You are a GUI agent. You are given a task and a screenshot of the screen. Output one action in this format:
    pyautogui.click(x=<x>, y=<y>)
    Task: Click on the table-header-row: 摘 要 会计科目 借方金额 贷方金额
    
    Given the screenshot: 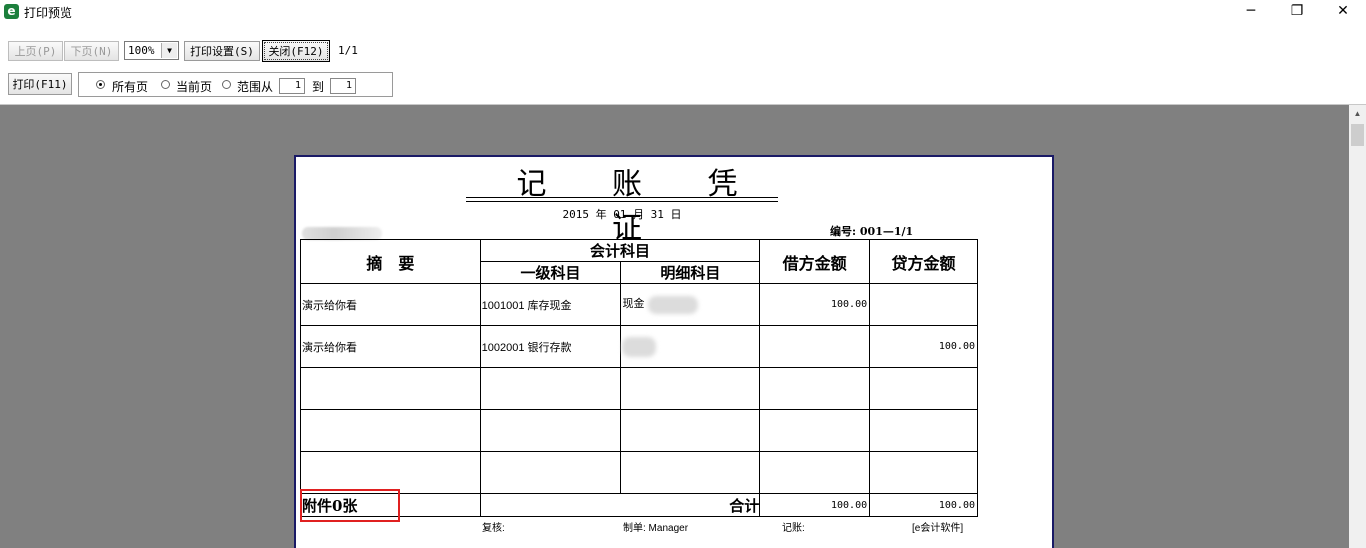 What is the action you would take?
    pyautogui.click(x=639, y=261)
    